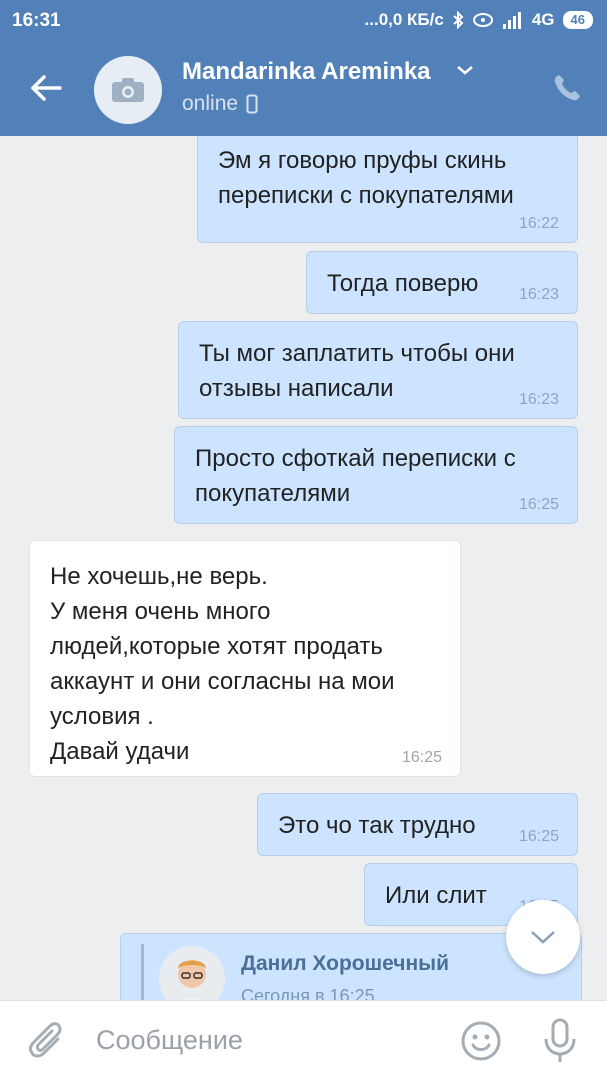 This screenshot has height=1081, width=607. I want to click on message-composer: Сообщение, so click(303, 1040).